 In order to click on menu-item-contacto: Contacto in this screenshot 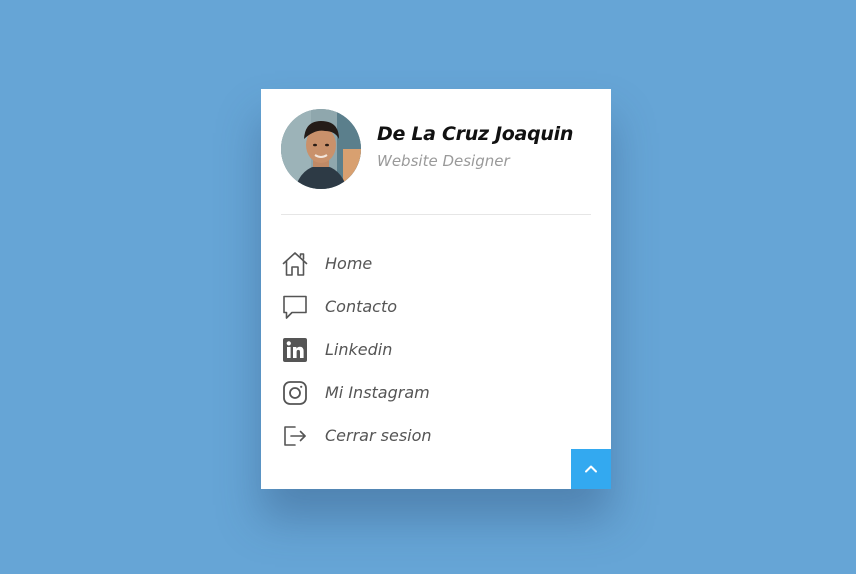, I will do `click(436, 314)`.